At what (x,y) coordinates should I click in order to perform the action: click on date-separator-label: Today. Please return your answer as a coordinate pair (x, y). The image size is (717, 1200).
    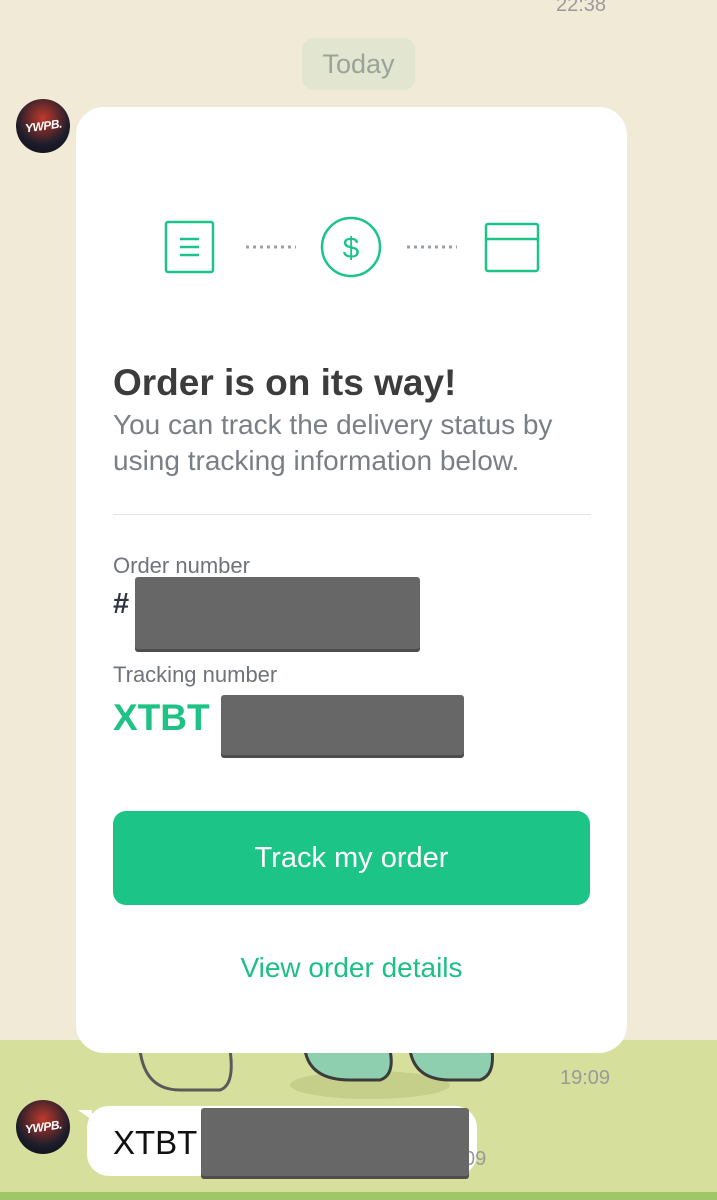
    Looking at the image, I should click on (358, 63).